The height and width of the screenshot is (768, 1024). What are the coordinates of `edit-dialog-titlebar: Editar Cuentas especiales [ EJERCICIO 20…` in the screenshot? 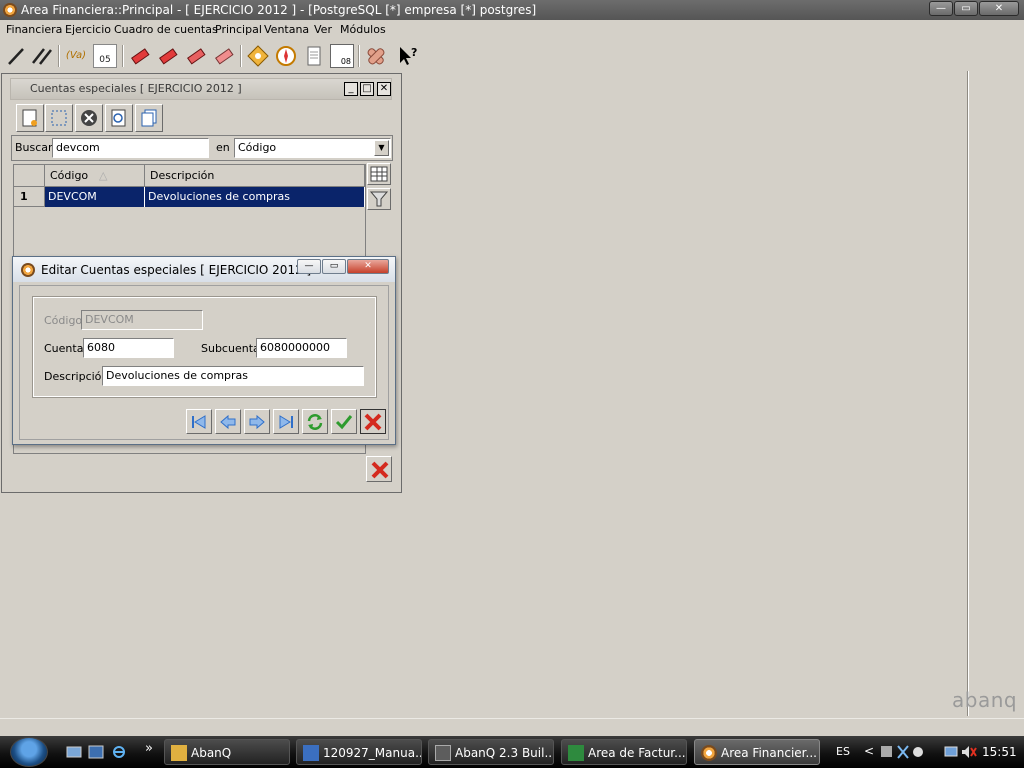 It's located at (204, 269).